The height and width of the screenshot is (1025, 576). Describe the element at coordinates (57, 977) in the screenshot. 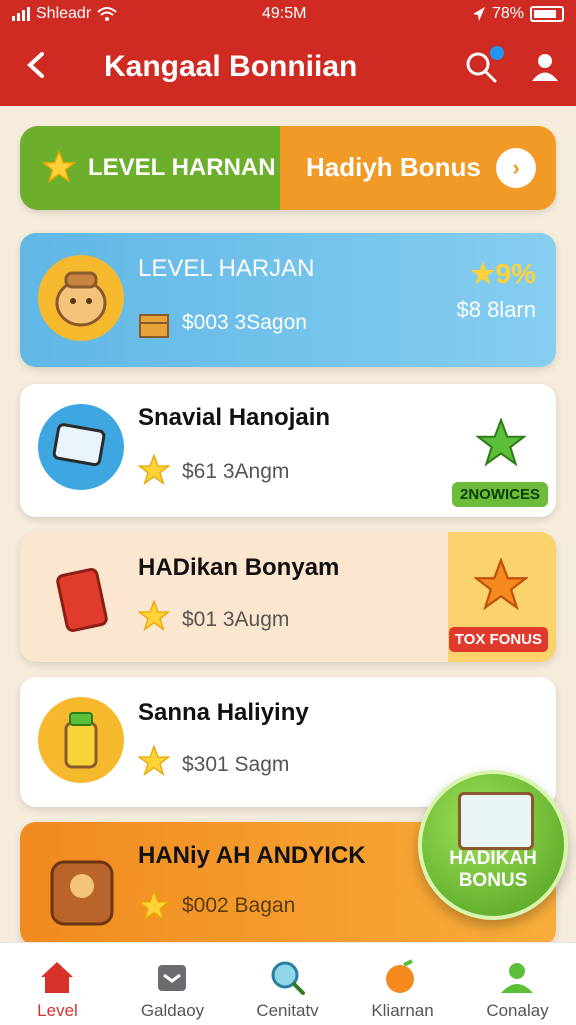

I see `home-icon` at that location.